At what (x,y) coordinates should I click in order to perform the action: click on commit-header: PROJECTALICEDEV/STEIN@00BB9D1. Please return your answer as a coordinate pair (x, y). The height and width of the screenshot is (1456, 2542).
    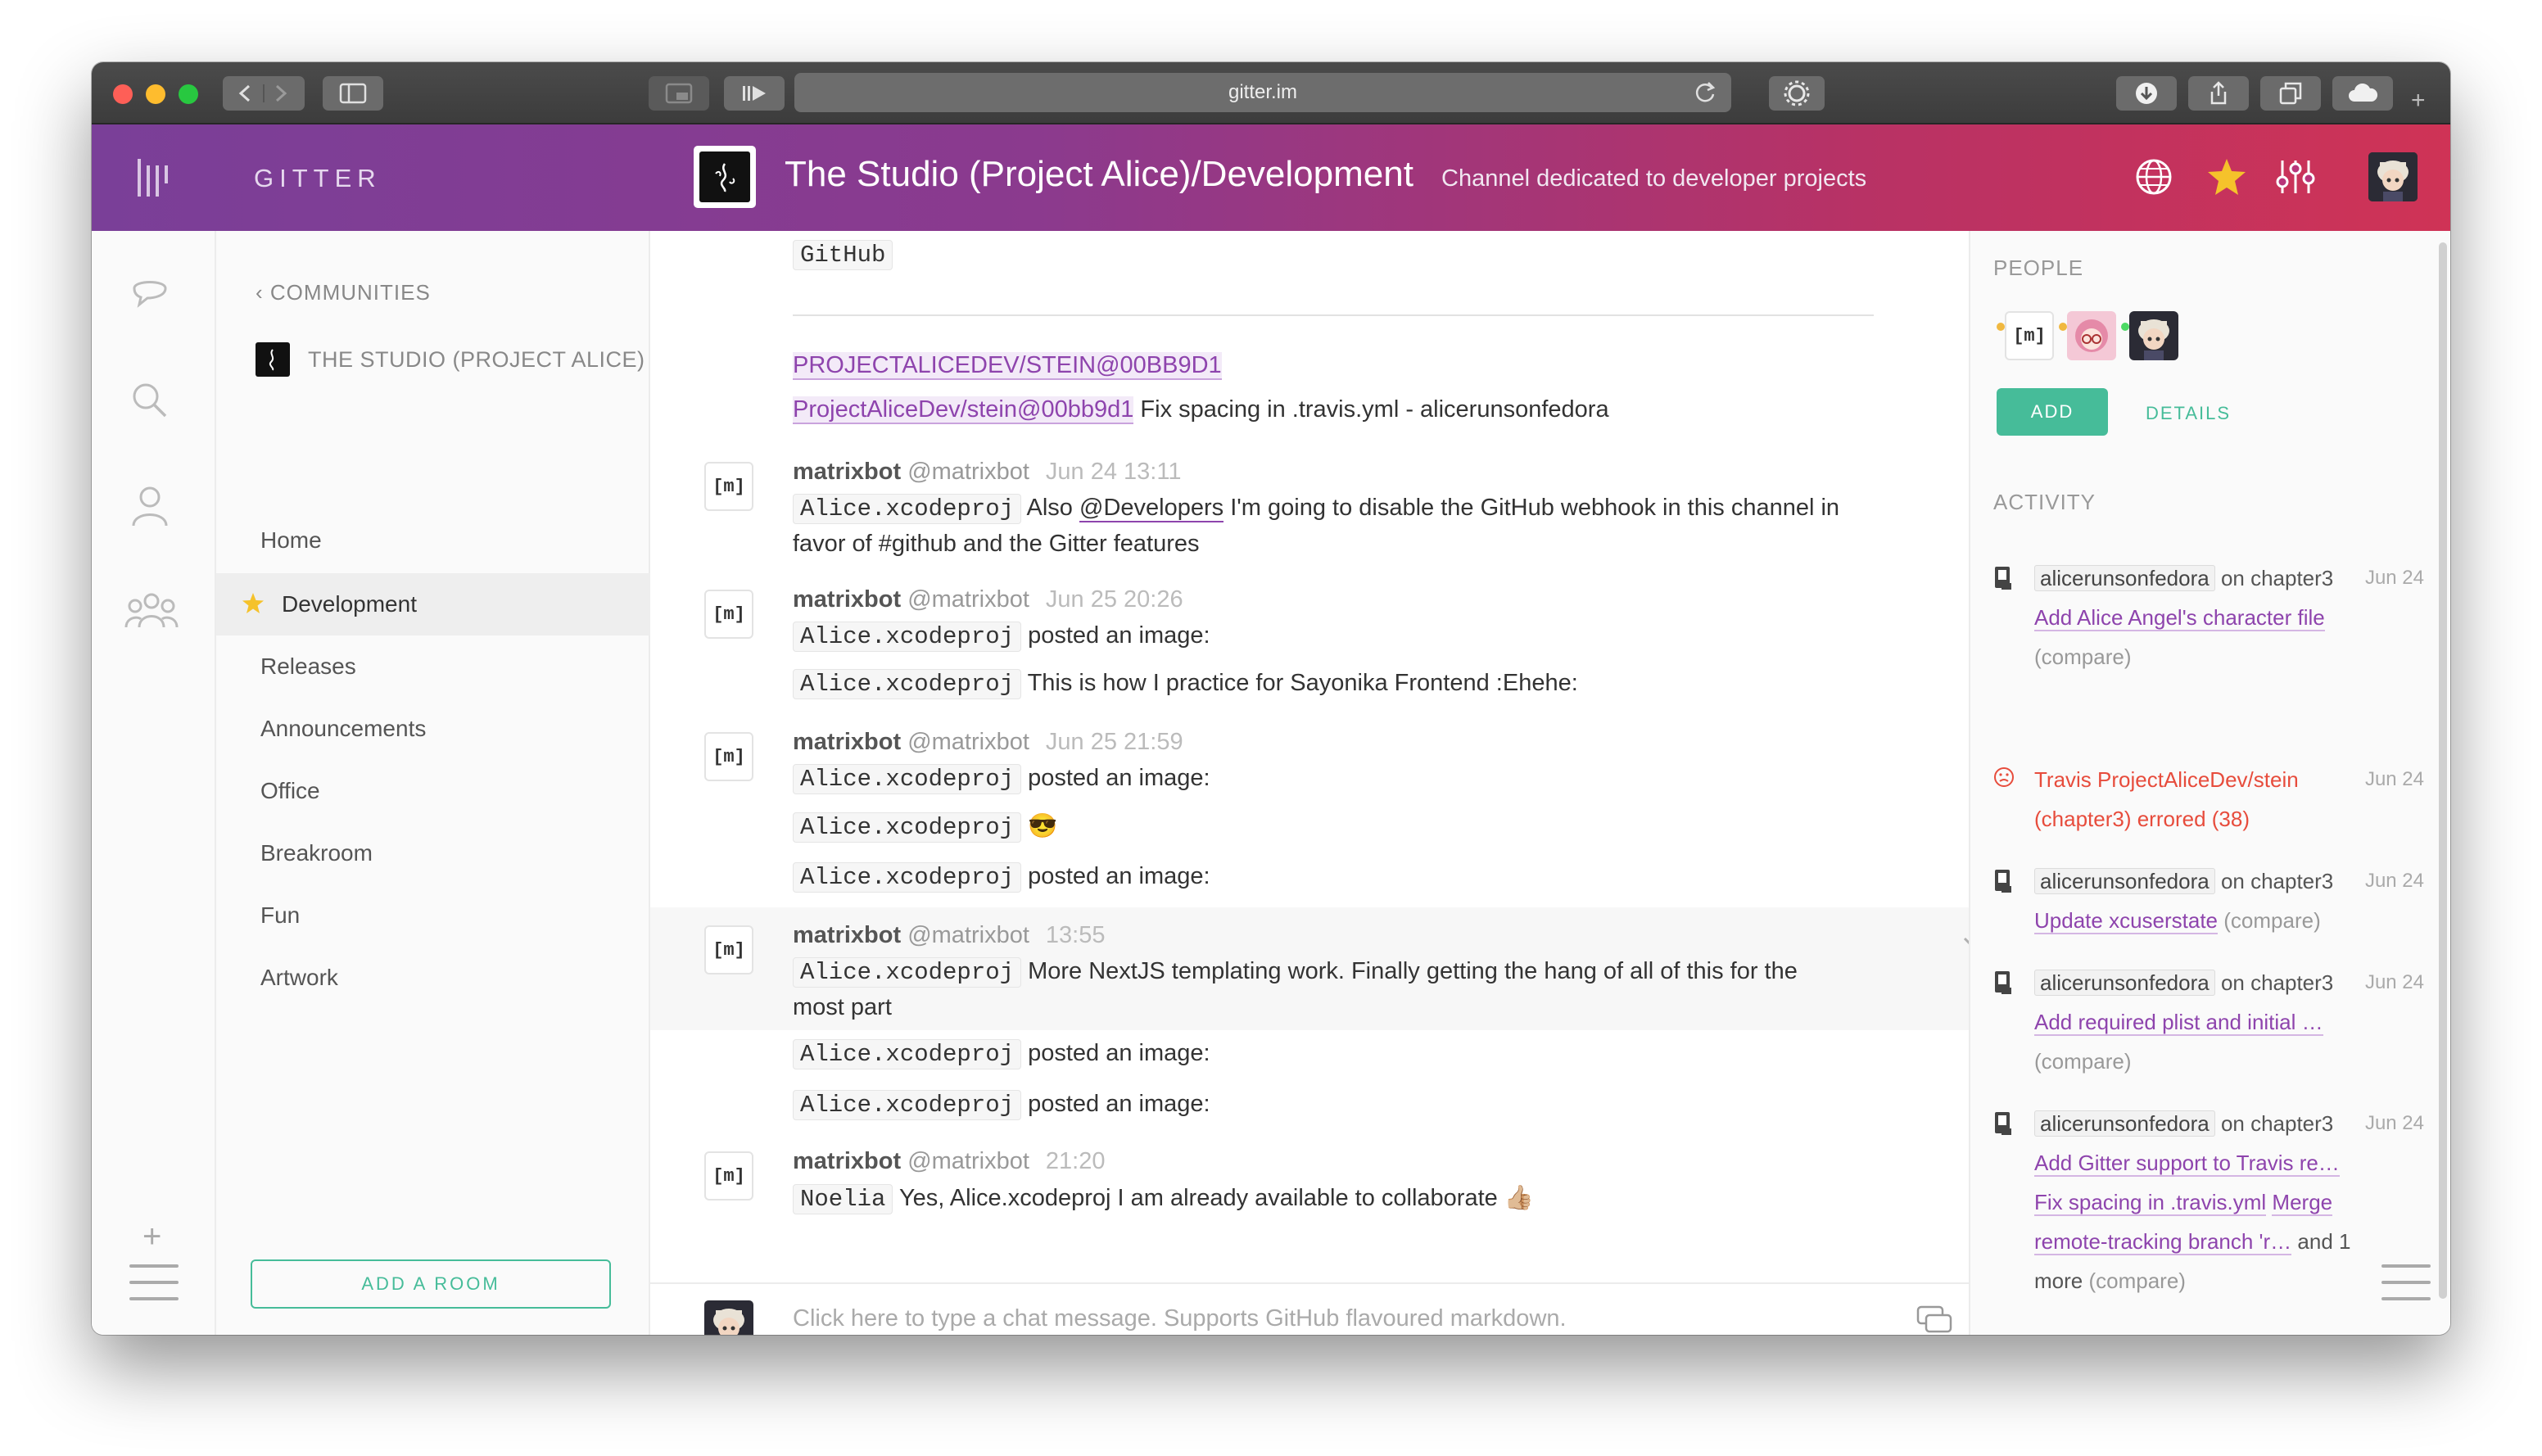
    Looking at the image, I should click on (1007, 366).